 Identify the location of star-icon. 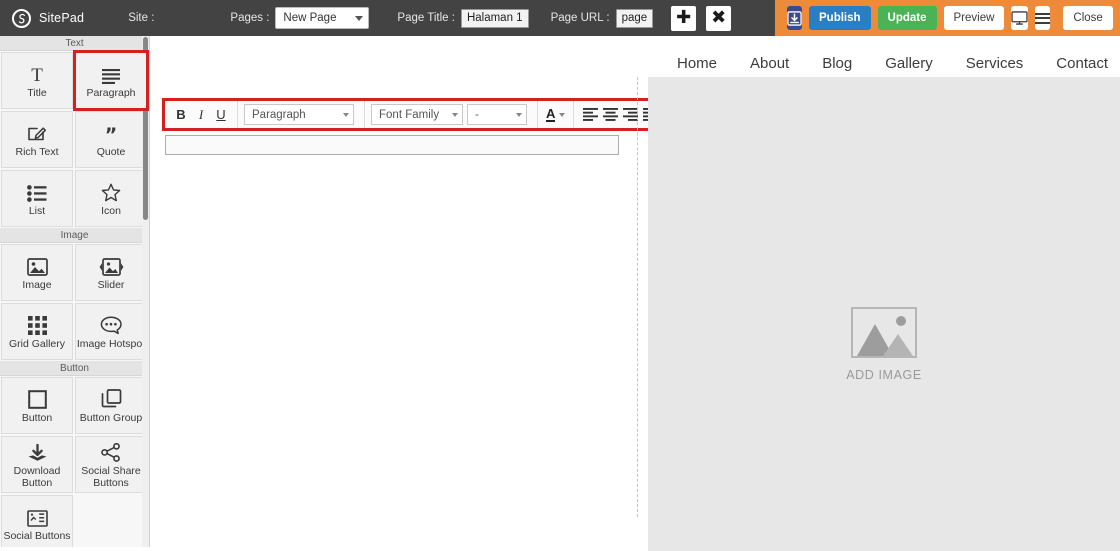
(111, 191).